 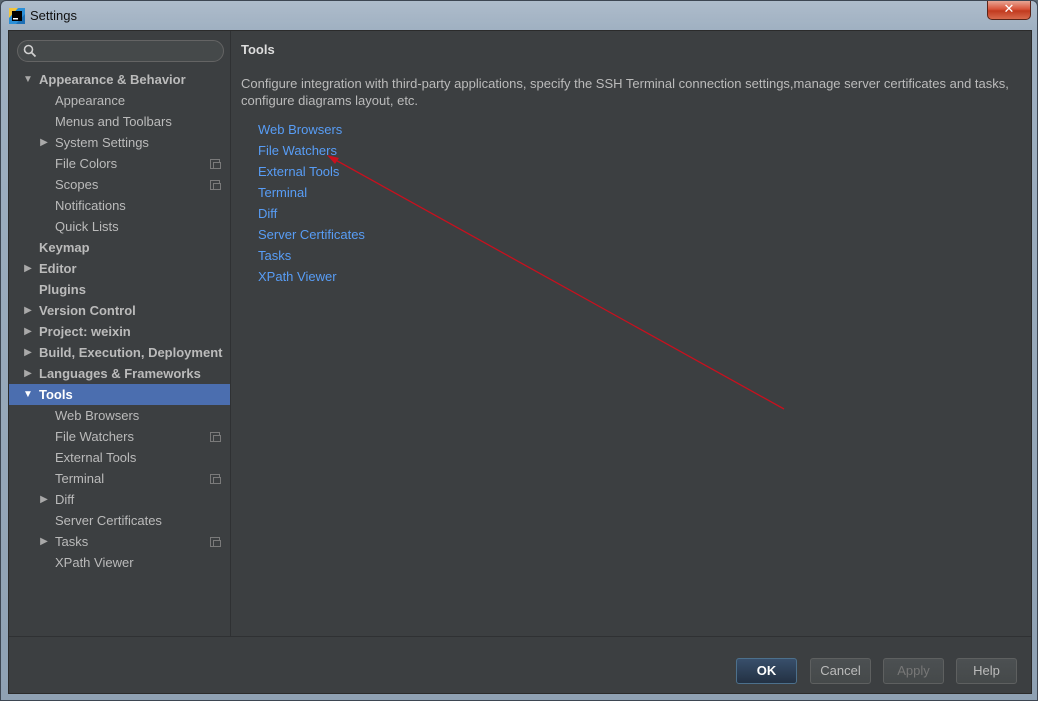 I want to click on sidebar-item-diff: ▶ Diff, so click(x=119, y=499).